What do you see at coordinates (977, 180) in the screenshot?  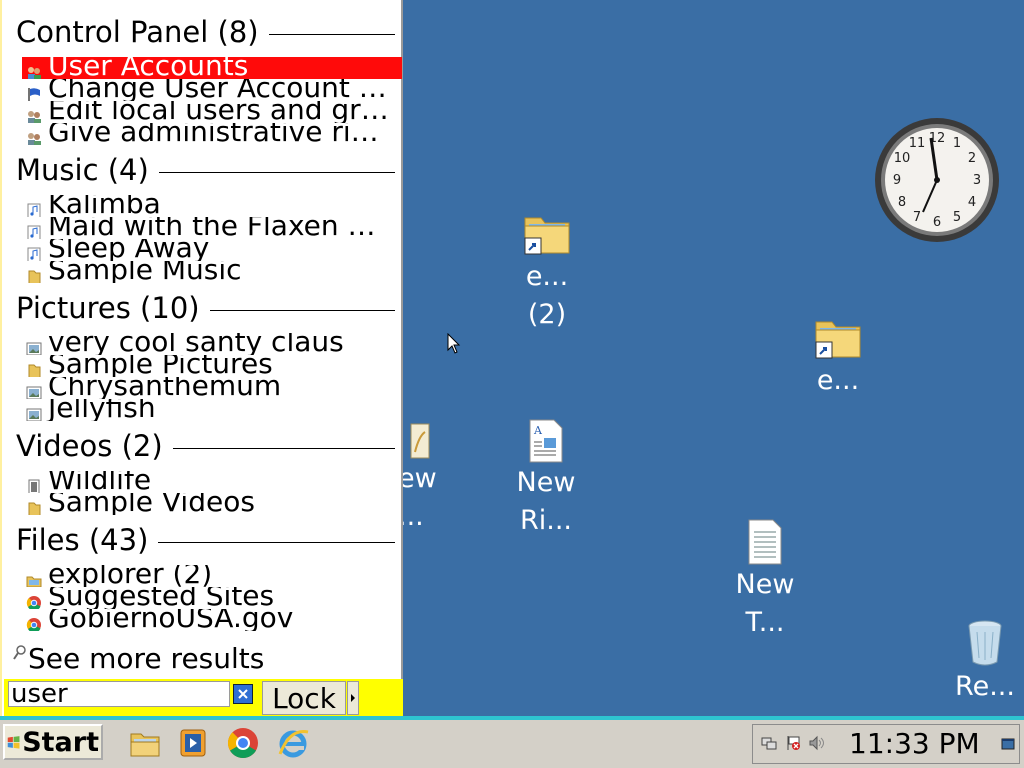 I see `svg-text: 3` at bounding box center [977, 180].